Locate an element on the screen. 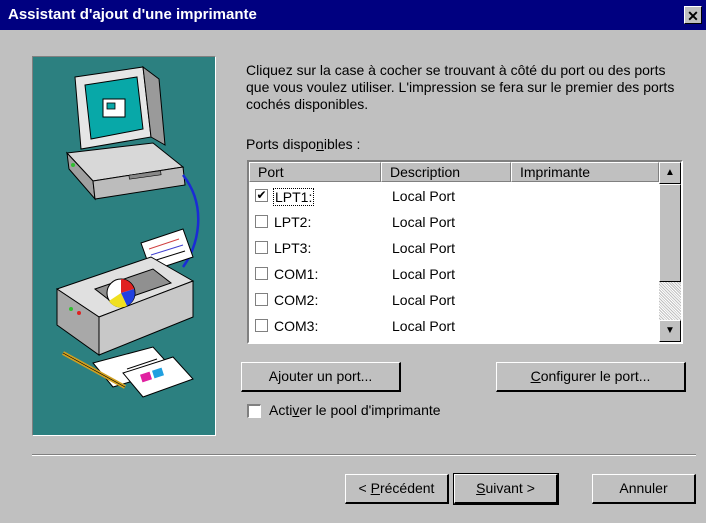  scroll-down-button: ▼ is located at coordinates (670, 331).